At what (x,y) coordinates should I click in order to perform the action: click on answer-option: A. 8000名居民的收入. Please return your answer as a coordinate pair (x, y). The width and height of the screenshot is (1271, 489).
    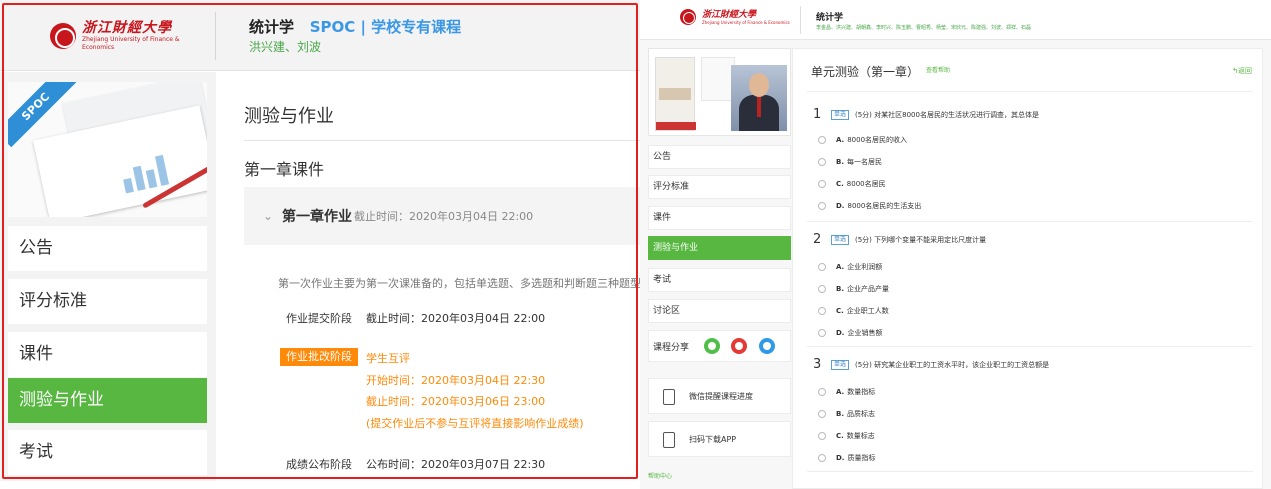
    Looking at the image, I should click on (862, 140).